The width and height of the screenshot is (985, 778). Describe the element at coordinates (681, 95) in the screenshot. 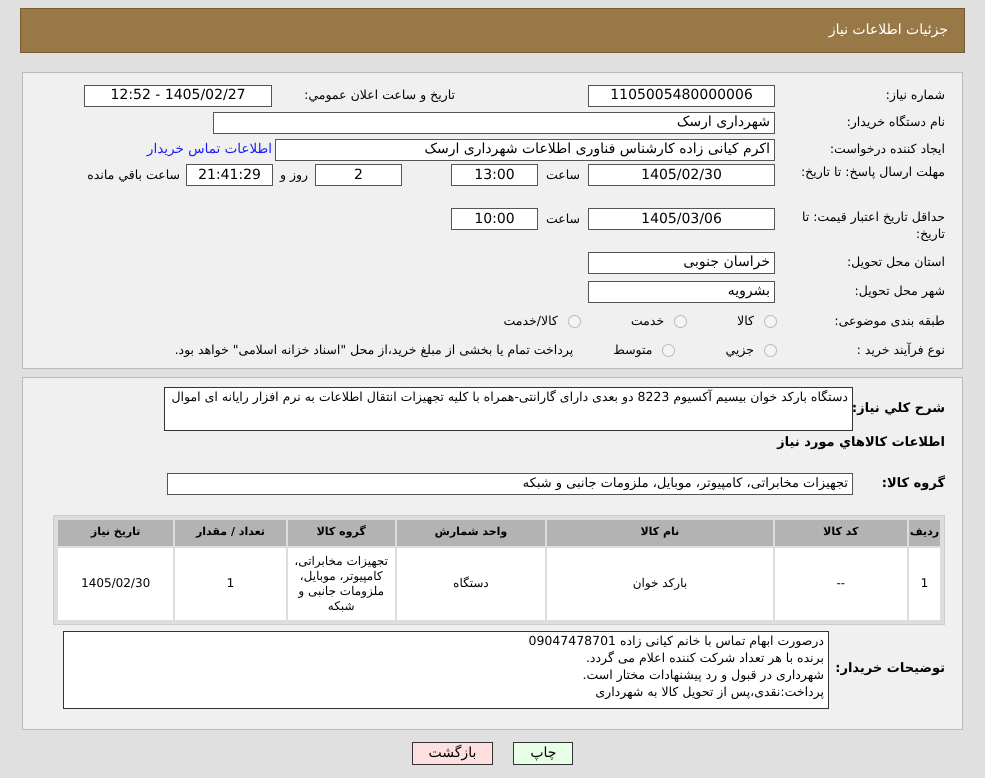

I see `input-field: 1105005480000006` at that location.